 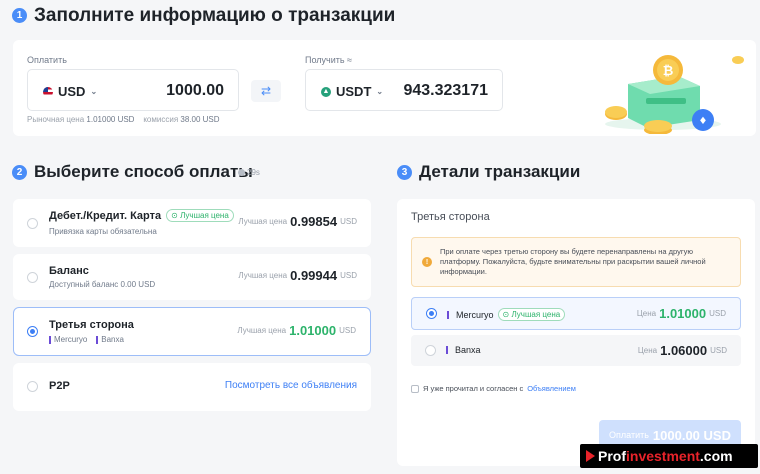 What do you see at coordinates (475, 314) in the screenshot?
I see `provider-name: Mercuryo` at bounding box center [475, 314].